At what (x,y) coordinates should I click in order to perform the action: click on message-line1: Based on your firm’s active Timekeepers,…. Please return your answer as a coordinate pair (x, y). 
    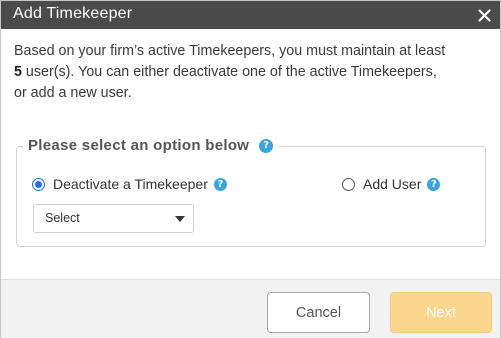
    Looking at the image, I should click on (230, 51).